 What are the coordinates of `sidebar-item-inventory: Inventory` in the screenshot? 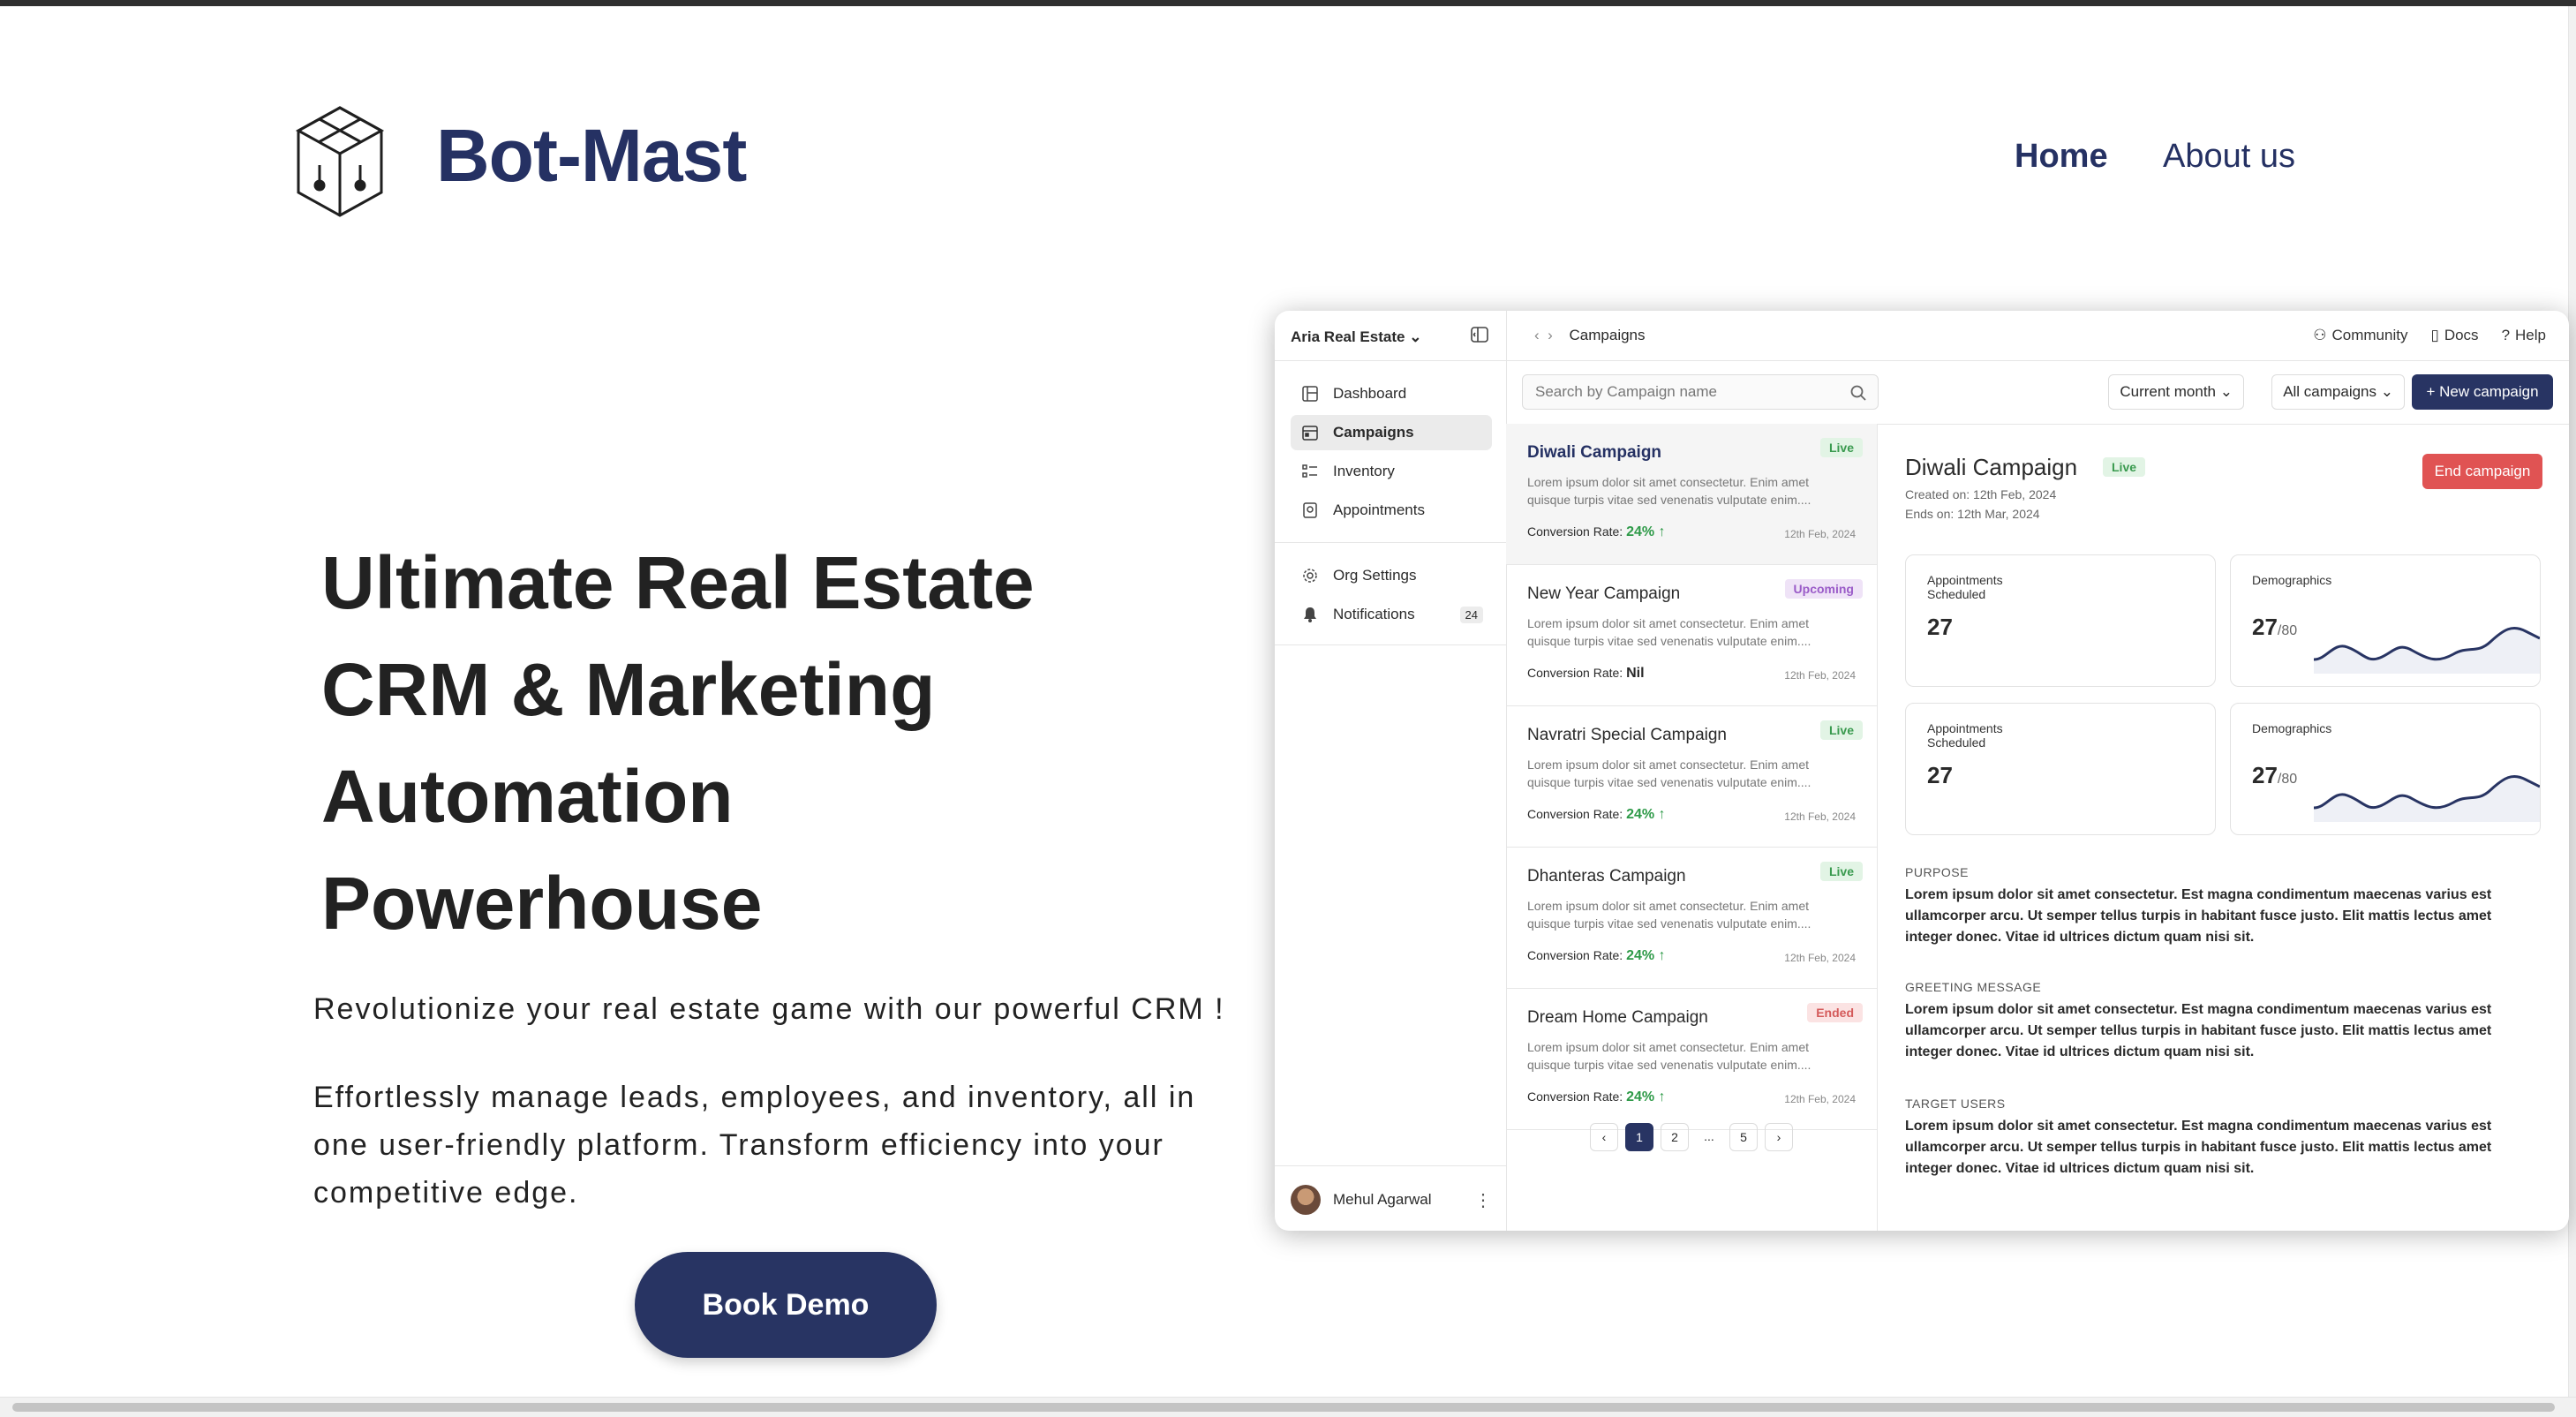 It's located at (1392, 471).